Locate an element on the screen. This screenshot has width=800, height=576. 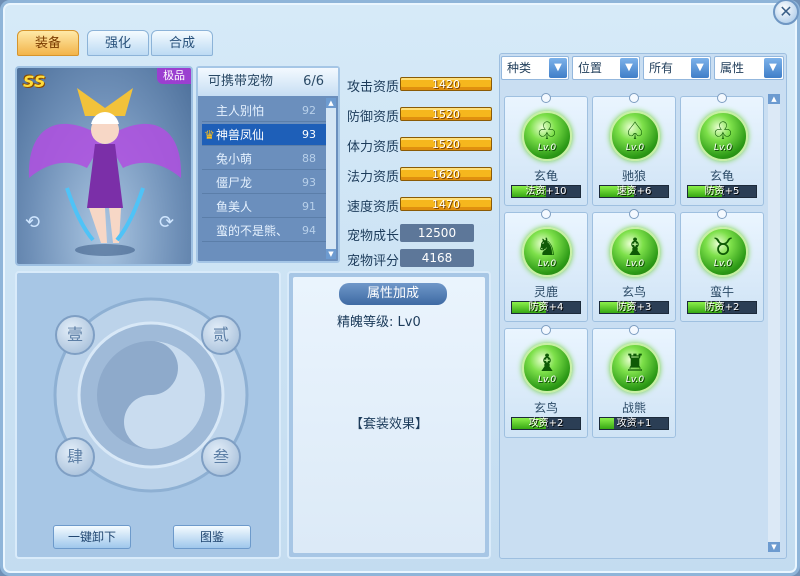
item-card: ♜ Lv.0 战熊 攻资+1 is located at coordinates (634, 381).